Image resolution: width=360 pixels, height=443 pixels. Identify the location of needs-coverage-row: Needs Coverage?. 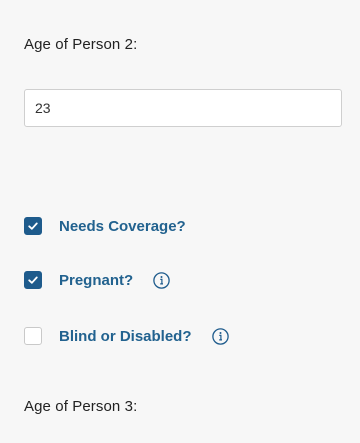
(105, 226).